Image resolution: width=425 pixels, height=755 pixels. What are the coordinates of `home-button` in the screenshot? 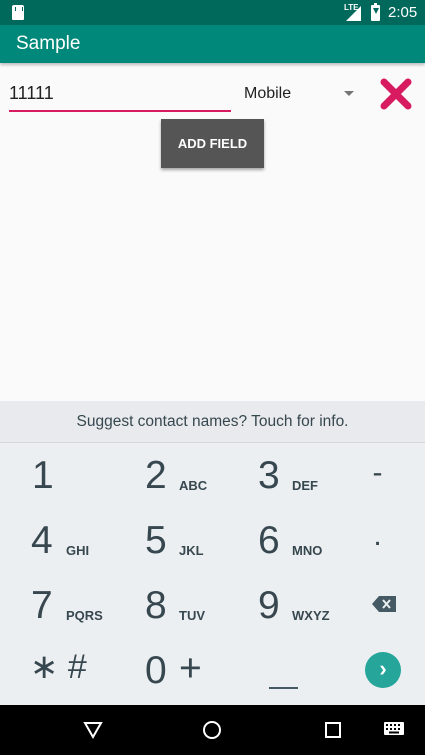 It's located at (212, 732).